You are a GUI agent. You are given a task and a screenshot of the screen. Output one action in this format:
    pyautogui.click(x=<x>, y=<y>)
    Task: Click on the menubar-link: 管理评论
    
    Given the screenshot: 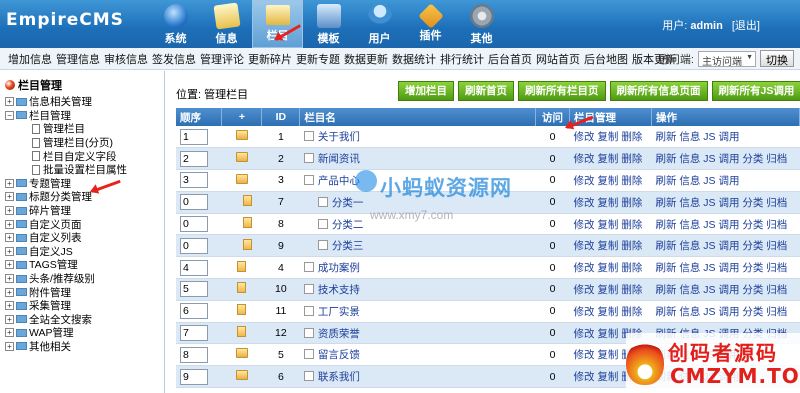 What is the action you would take?
    pyautogui.click(x=222, y=59)
    